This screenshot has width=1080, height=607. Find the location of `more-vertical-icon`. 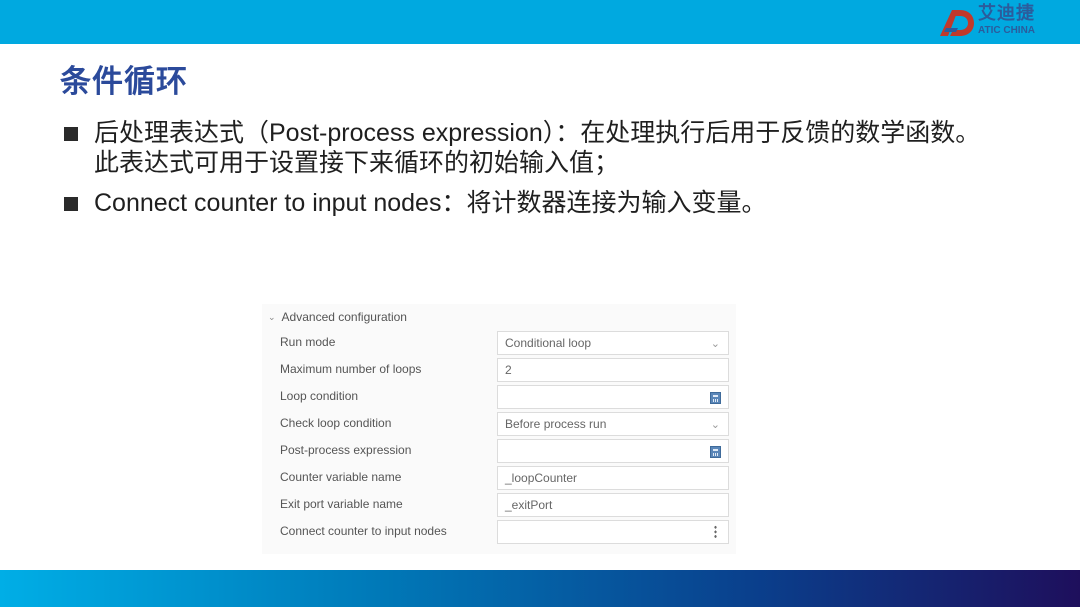

more-vertical-icon is located at coordinates (715, 532).